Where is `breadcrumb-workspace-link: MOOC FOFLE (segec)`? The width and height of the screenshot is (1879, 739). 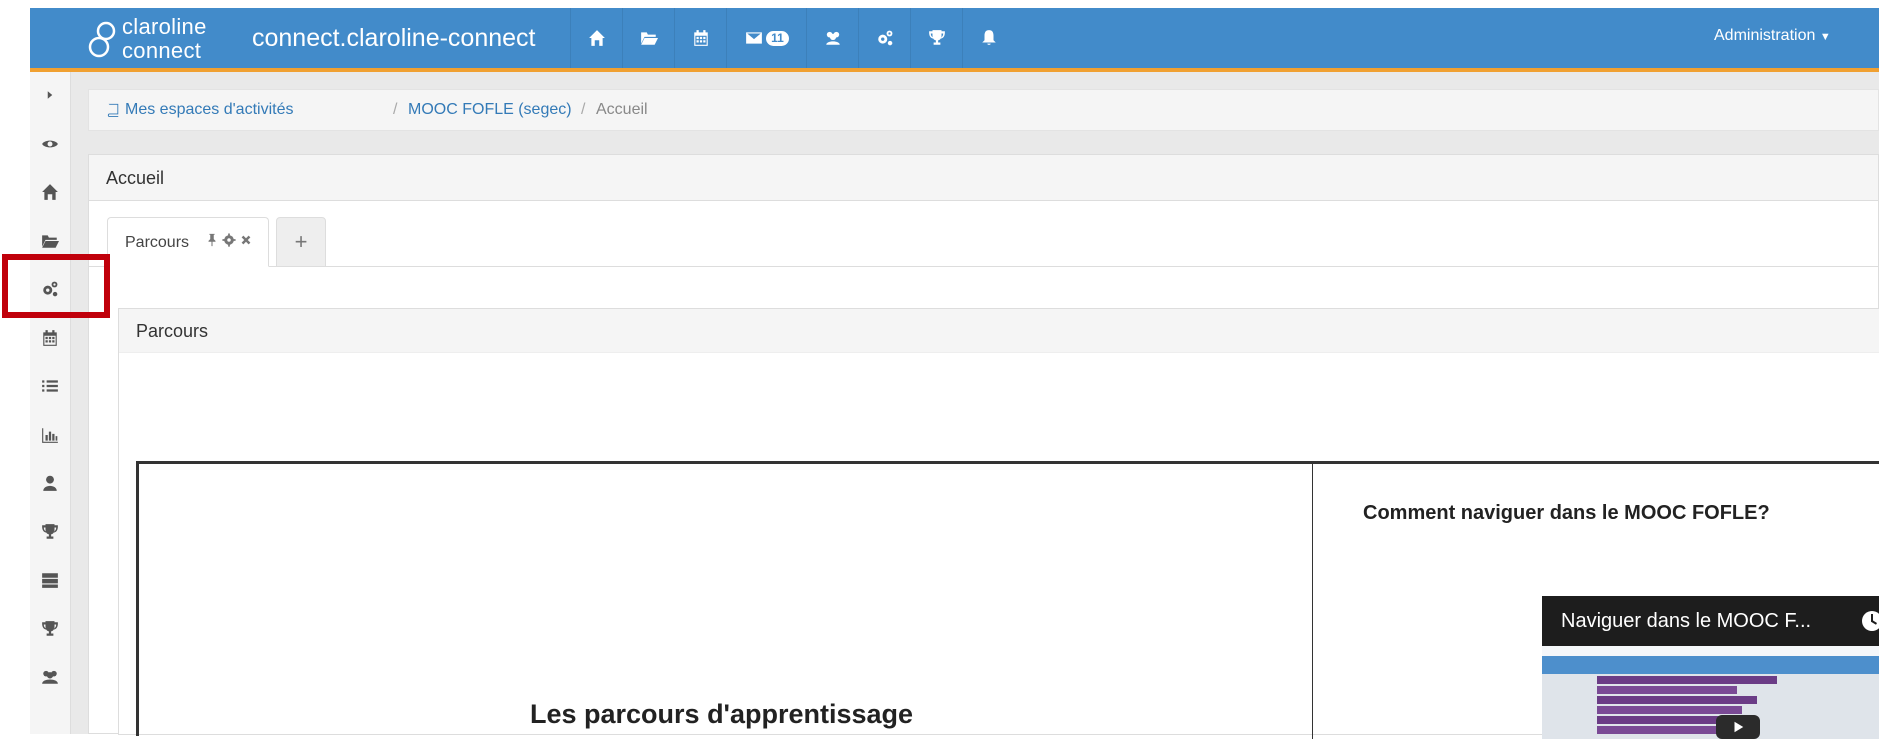 breadcrumb-workspace-link: MOOC FOFLE (segec) is located at coordinates (490, 110).